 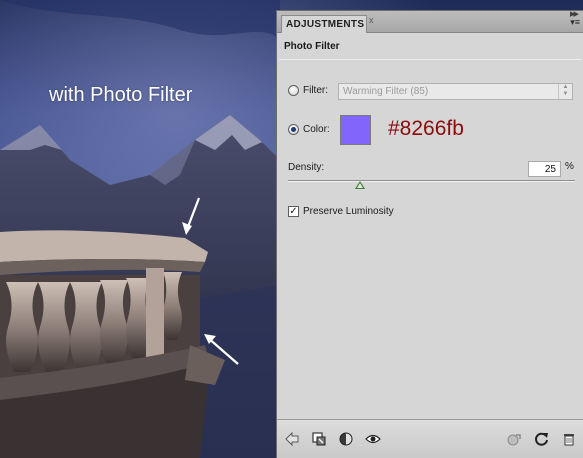 What do you see at coordinates (575, 22) in the screenshot?
I see `panel-menu-icon: ▾≡` at bounding box center [575, 22].